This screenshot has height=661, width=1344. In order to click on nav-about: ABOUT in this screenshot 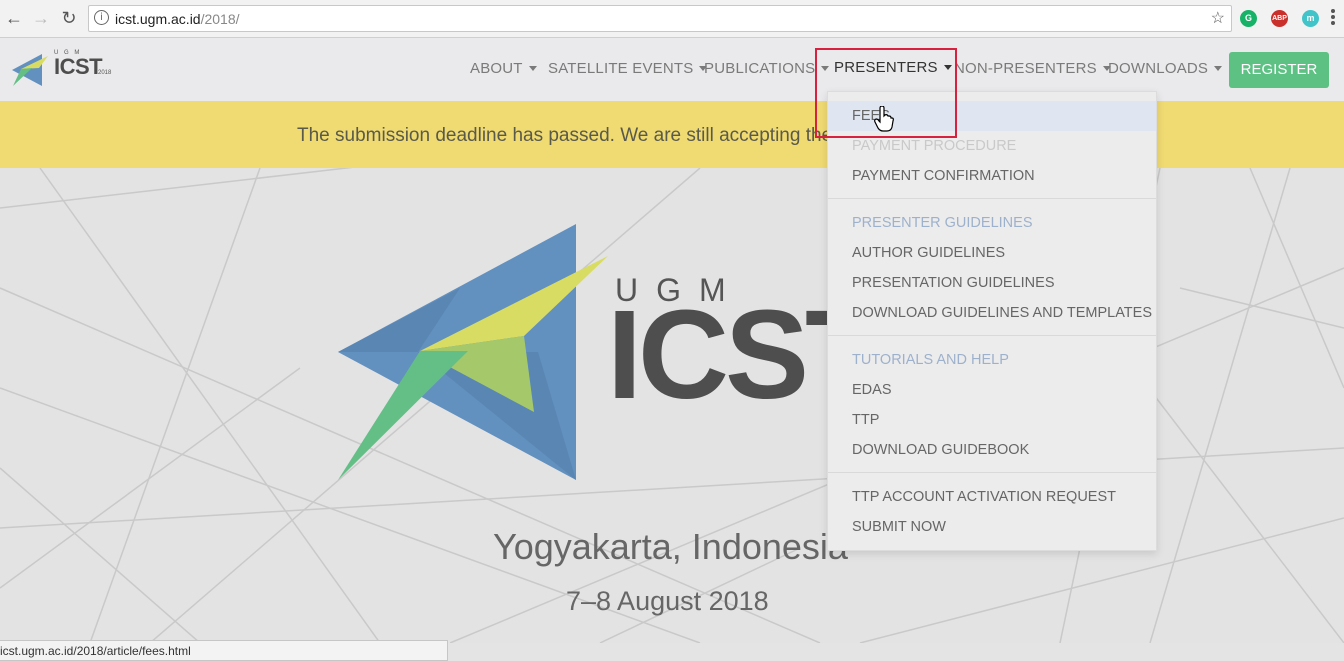, I will do `click(503, 68)`.